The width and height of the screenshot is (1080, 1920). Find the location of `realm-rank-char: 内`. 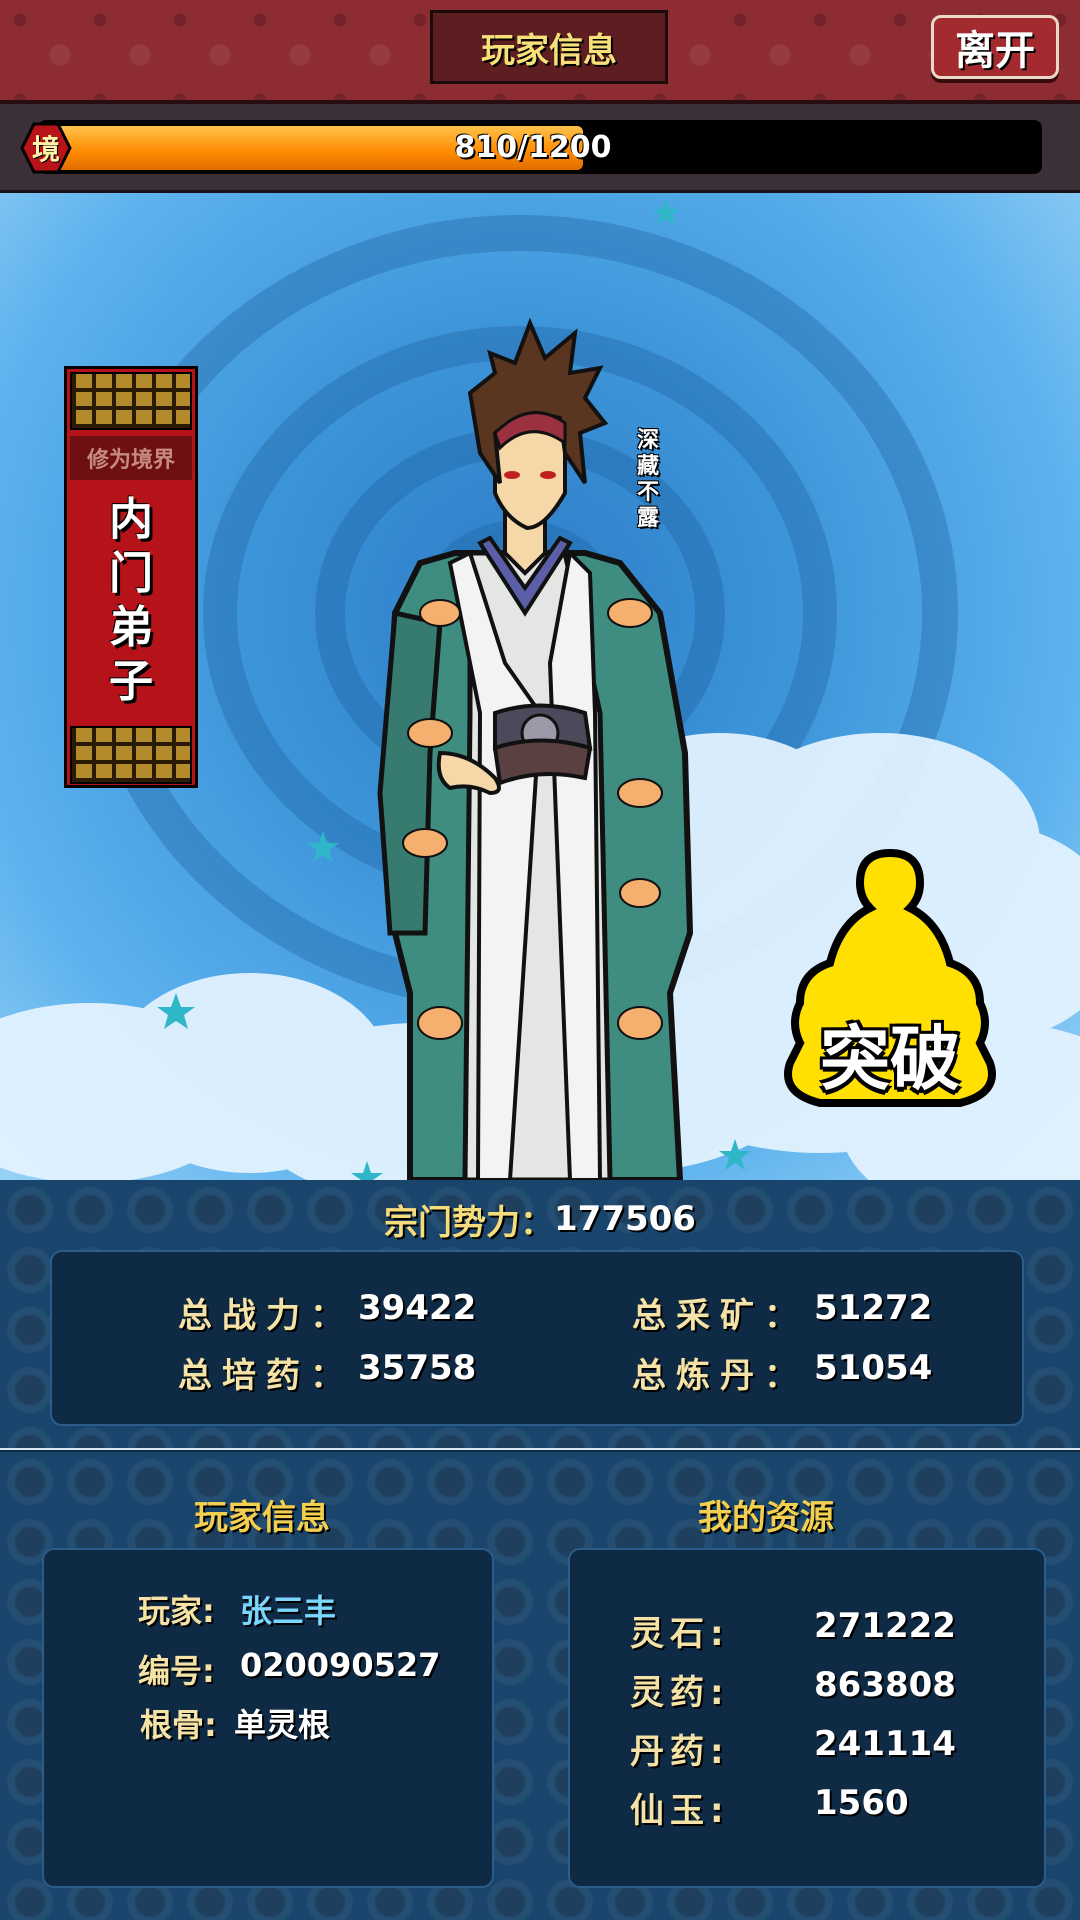

realm-rank-char: 内 is located at coordinates (131, 519).